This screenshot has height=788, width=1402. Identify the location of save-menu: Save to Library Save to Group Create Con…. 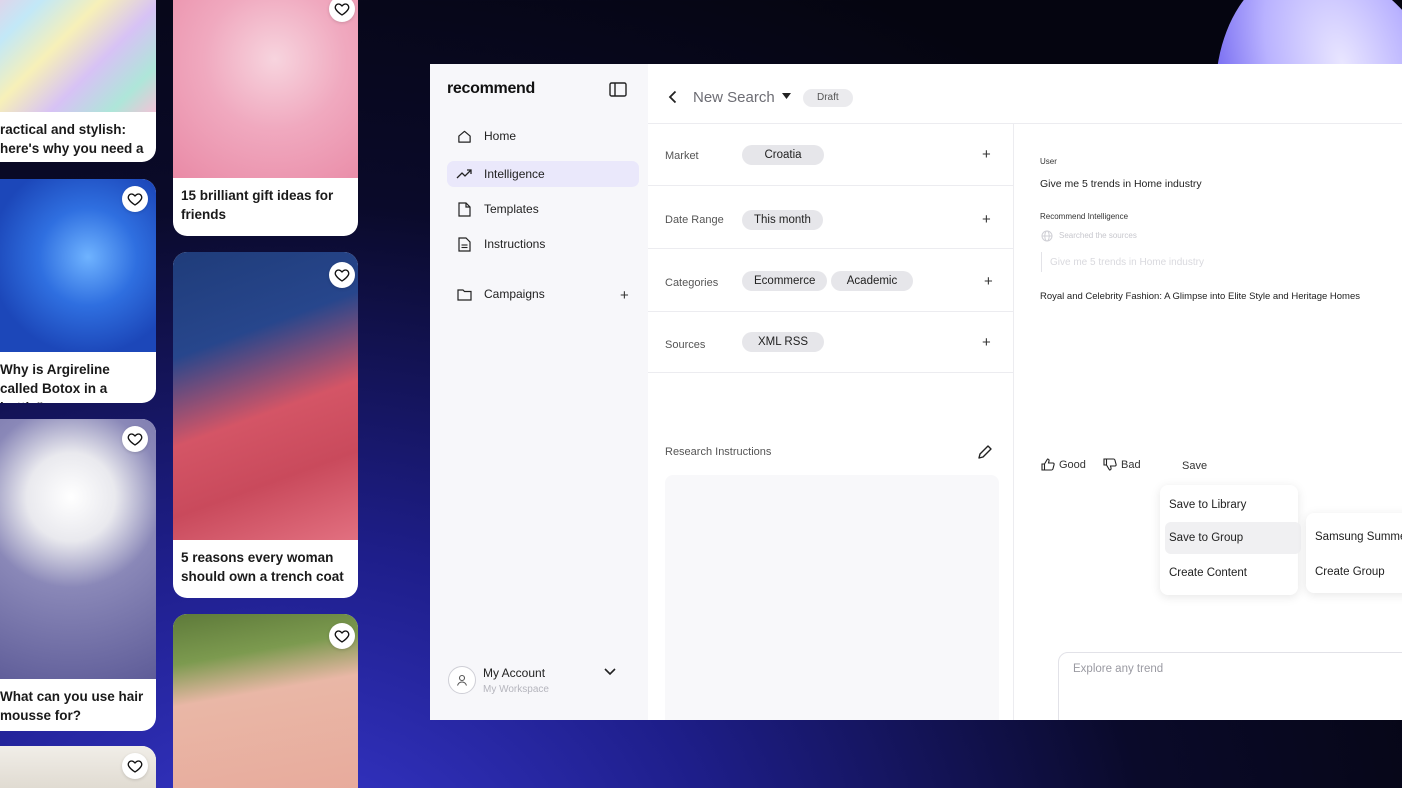
(1230, 540).